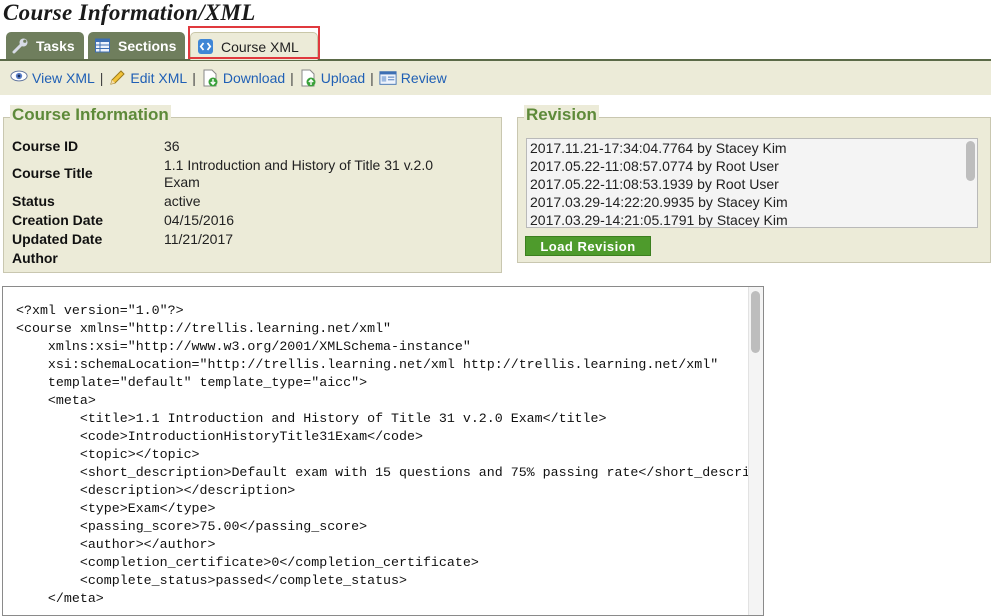  I want to click on eye-icon, so click(19, 78).